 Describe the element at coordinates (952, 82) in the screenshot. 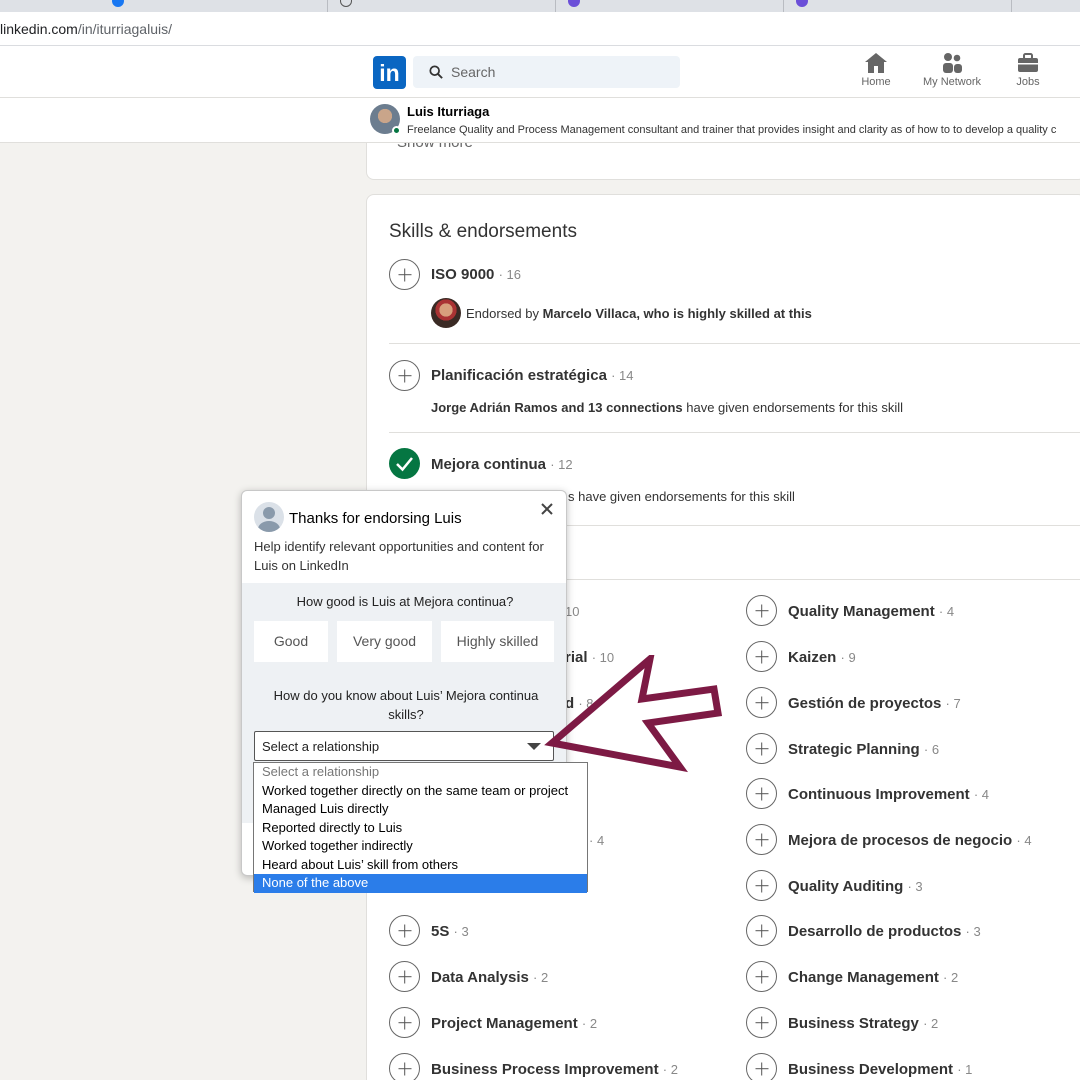

I see `nav-network-label: My Network` at that location.